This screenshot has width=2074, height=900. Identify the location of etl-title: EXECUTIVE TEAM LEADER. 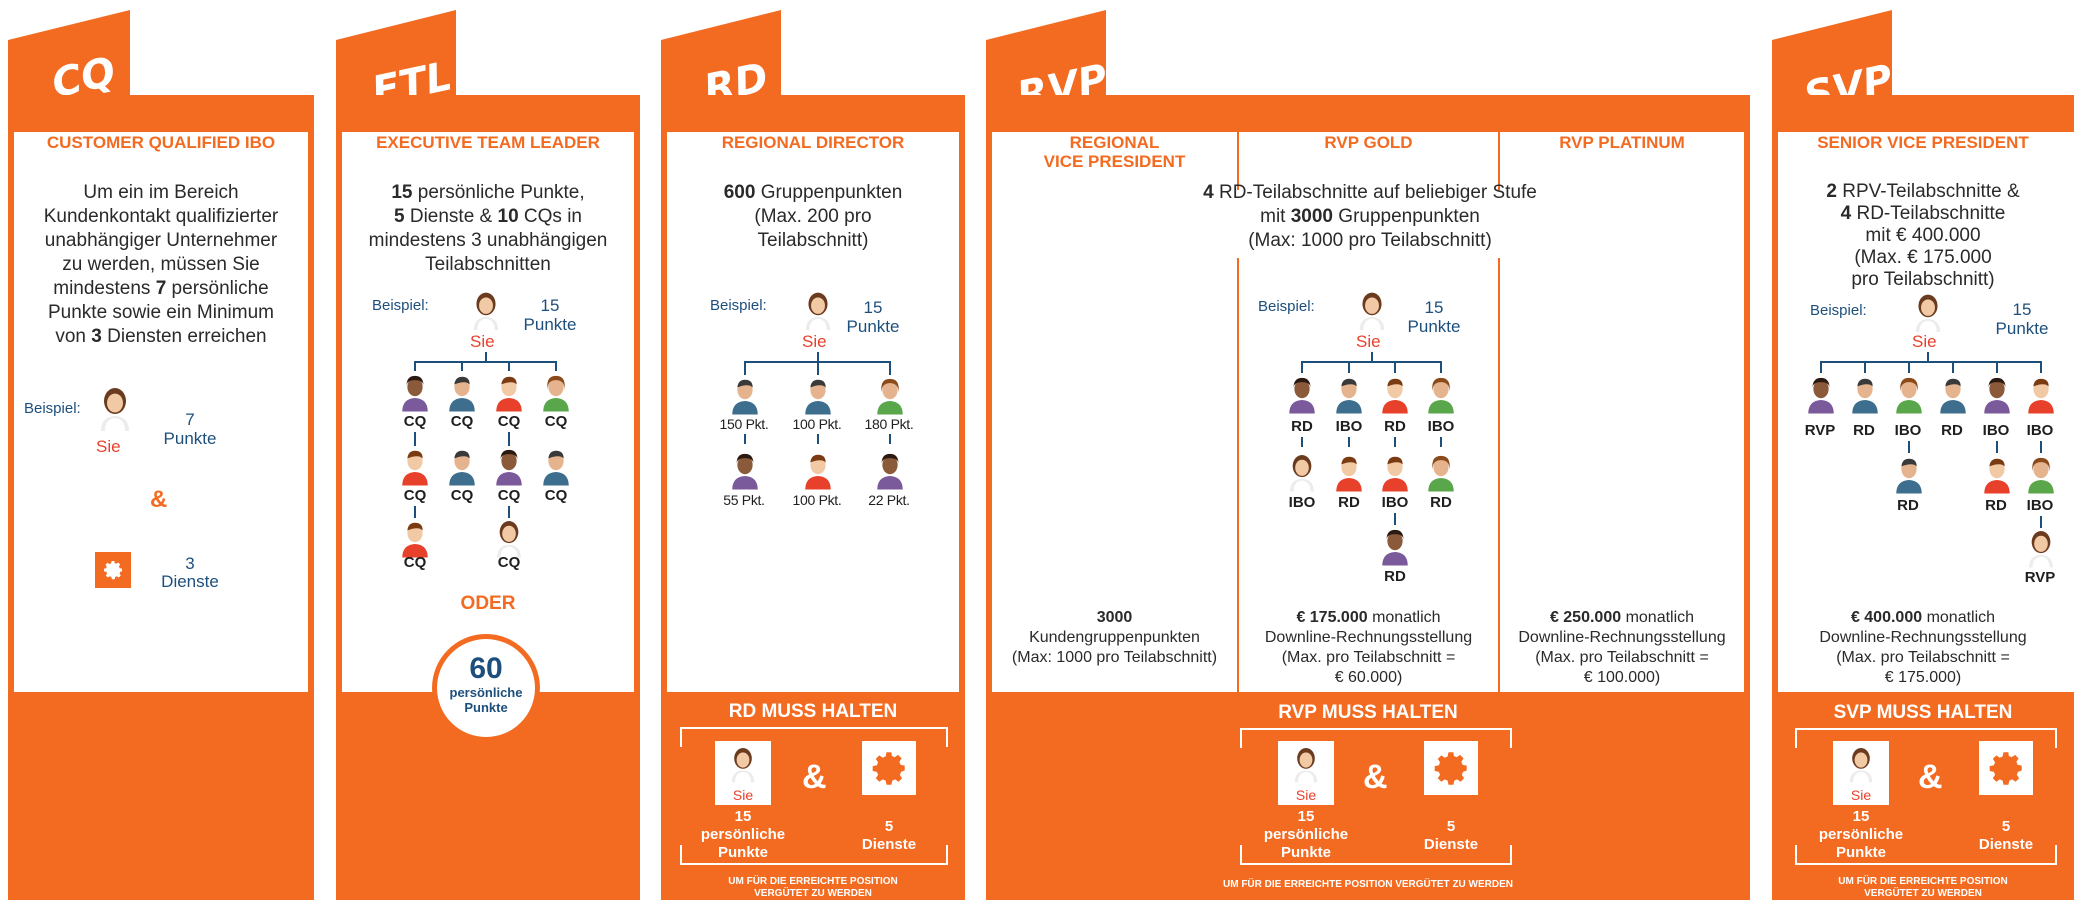
(488, 142).